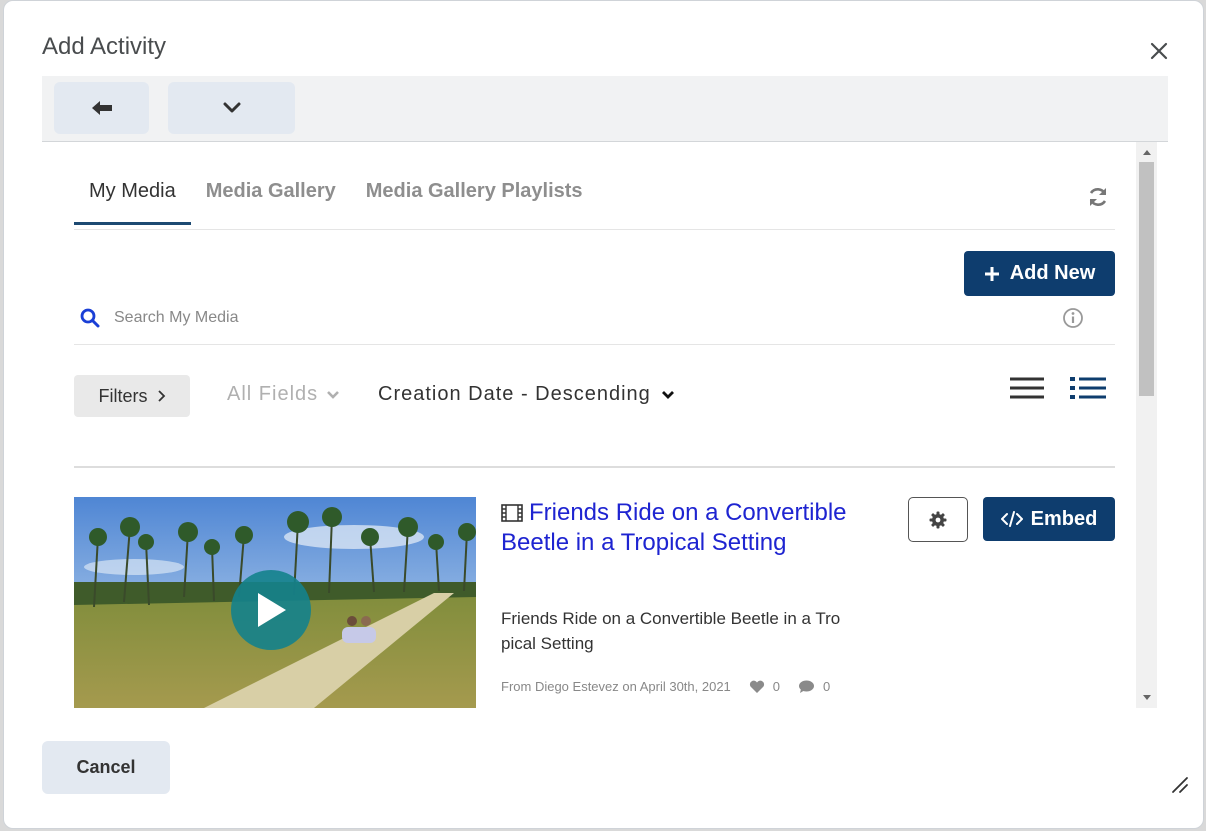 This screenshot has height=831, width=1206. I want to click on entry-author-date: From Diego Estevez on April 30th, 2021, so click(616, 686).